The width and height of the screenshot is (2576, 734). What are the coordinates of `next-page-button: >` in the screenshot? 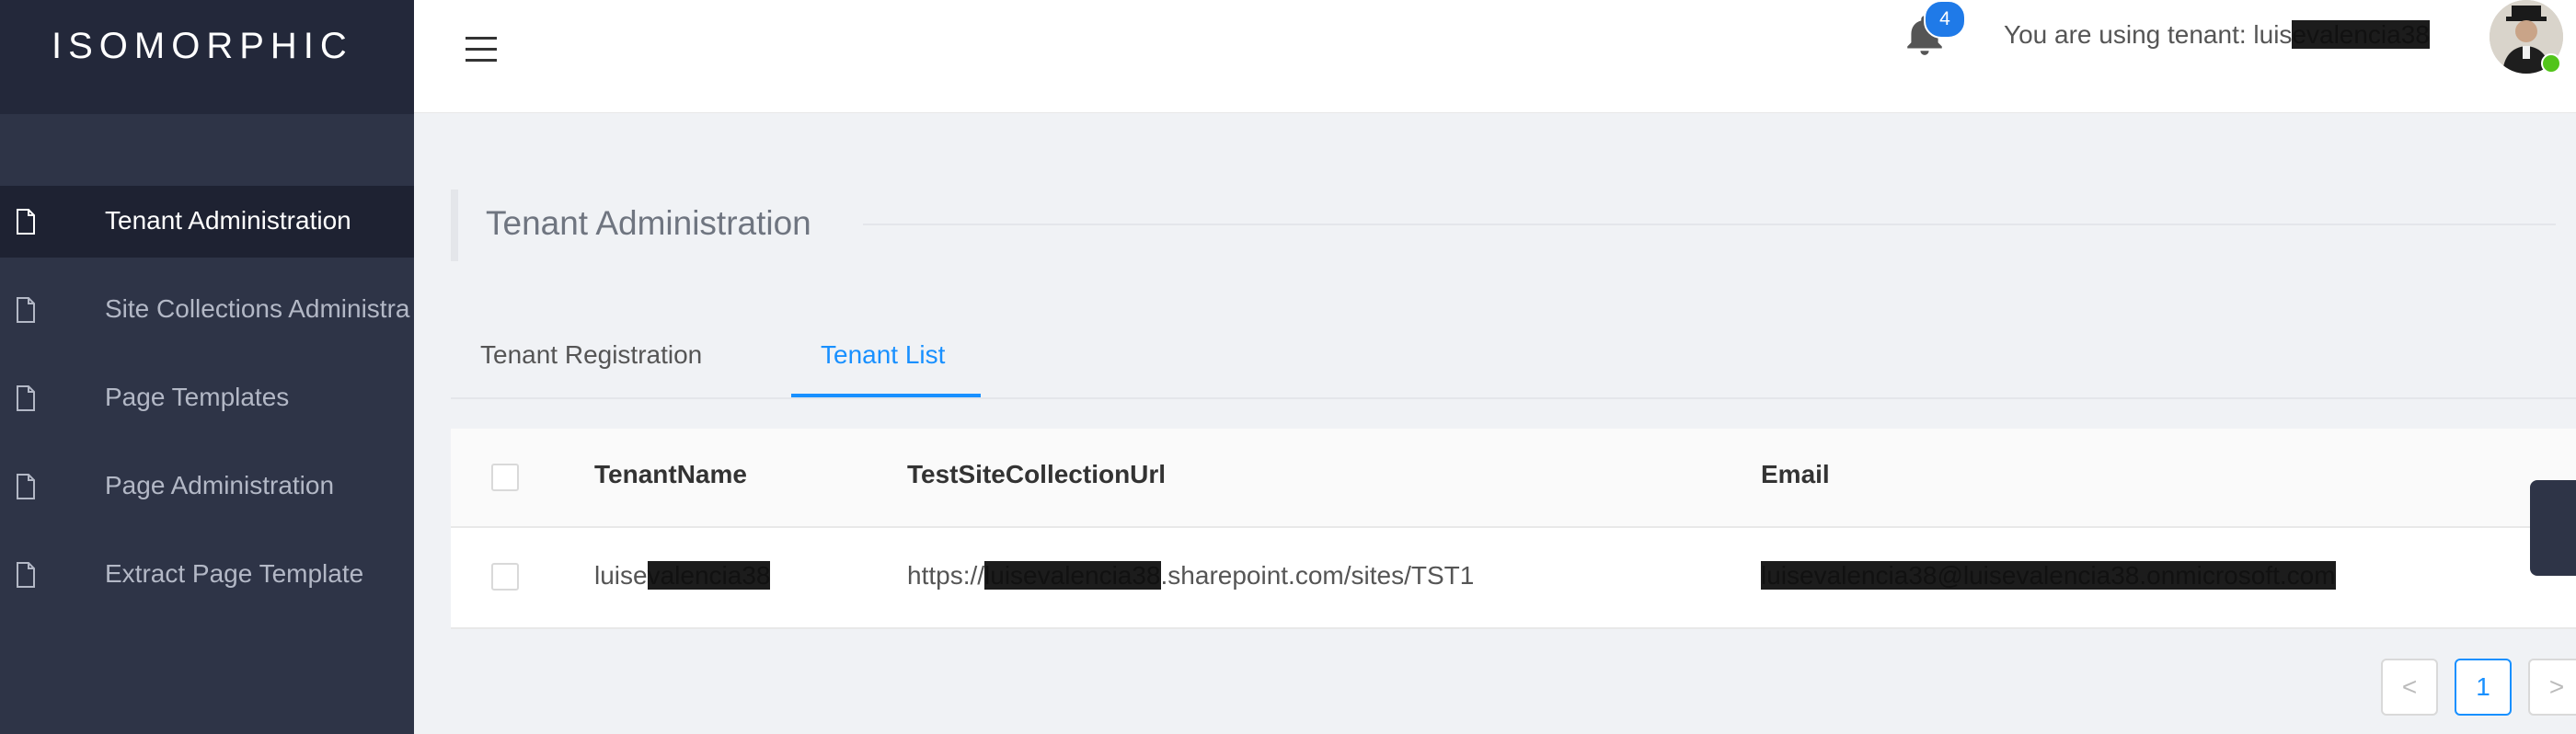 It's located at (2552, 687).